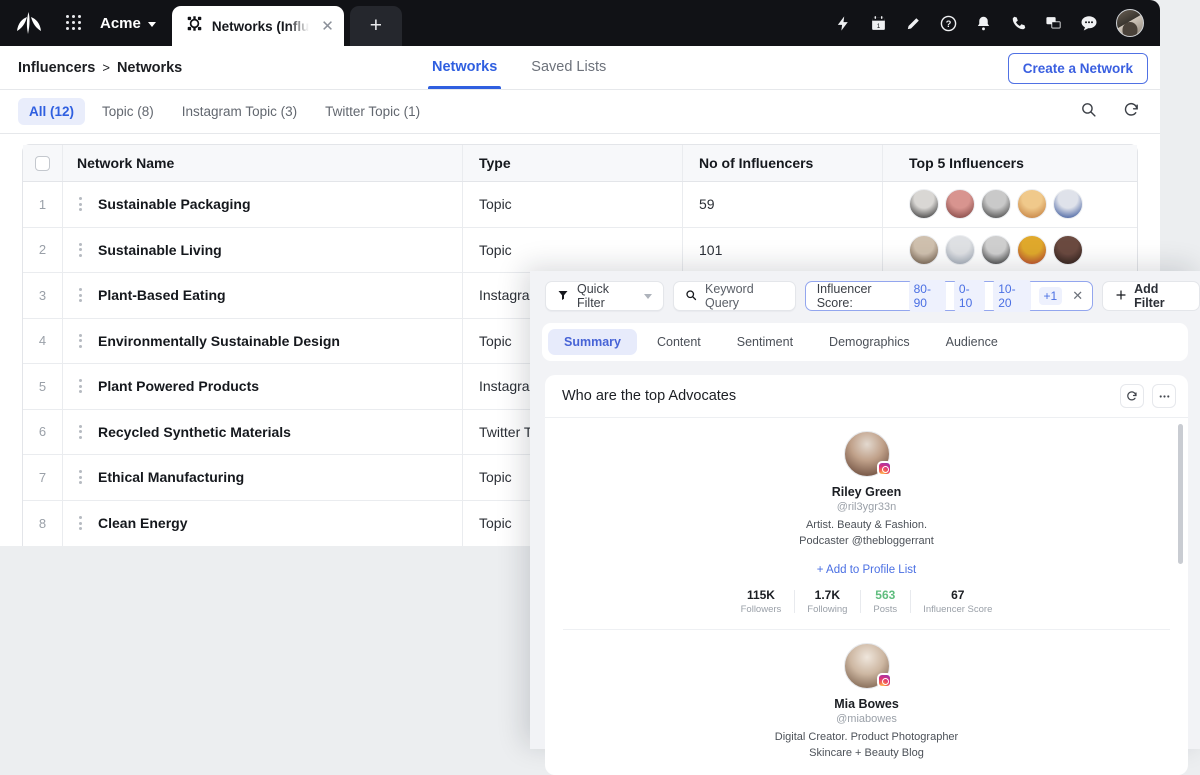 The height and width of the screenshot is (775, 1200). I want to click on col-header-top-5-influencers: Top 5 Influencers, so click(1010, 163).